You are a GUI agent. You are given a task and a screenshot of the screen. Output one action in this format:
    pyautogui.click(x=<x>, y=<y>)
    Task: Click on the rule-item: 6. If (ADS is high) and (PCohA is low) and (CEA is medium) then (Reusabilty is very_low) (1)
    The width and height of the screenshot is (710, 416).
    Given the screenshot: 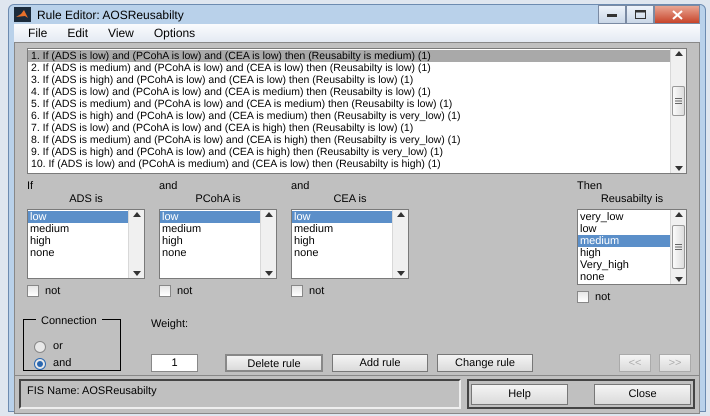 What is the action you would take?
    pyautogui.click(x=349, y=116)
    